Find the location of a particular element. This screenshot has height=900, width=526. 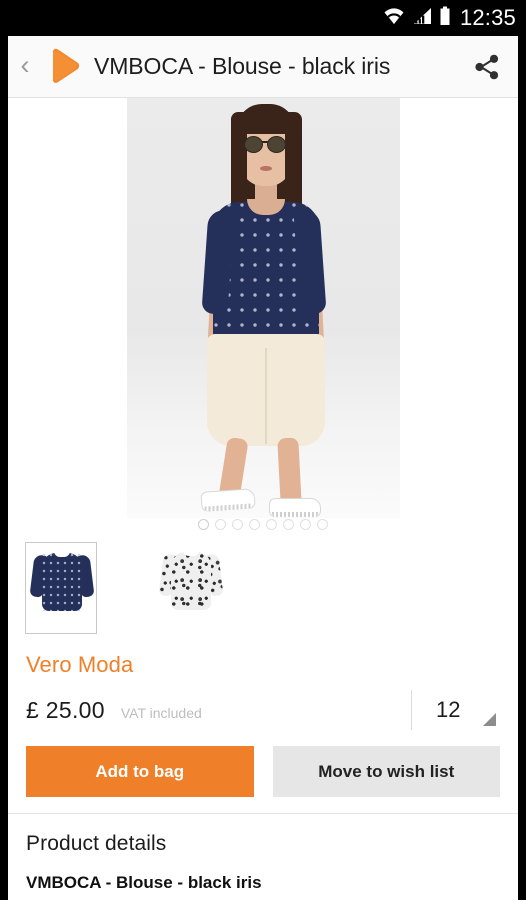

model-sunglasses-right-lens is located at coordinates (276, 144).